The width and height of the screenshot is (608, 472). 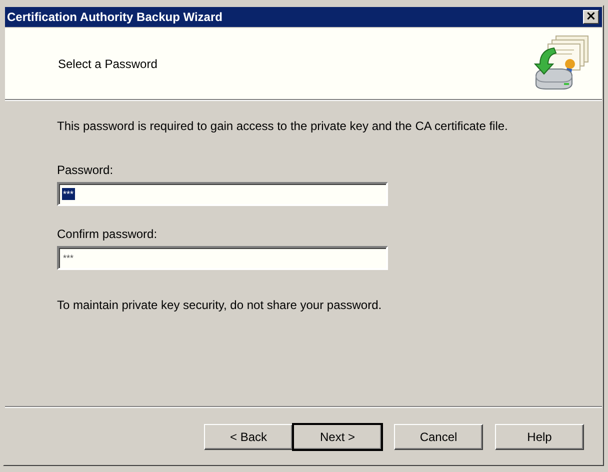 I want to click on instruction-text: This password is required to gain access to the private key and the CA certificate file., so click(x=283, y=126).